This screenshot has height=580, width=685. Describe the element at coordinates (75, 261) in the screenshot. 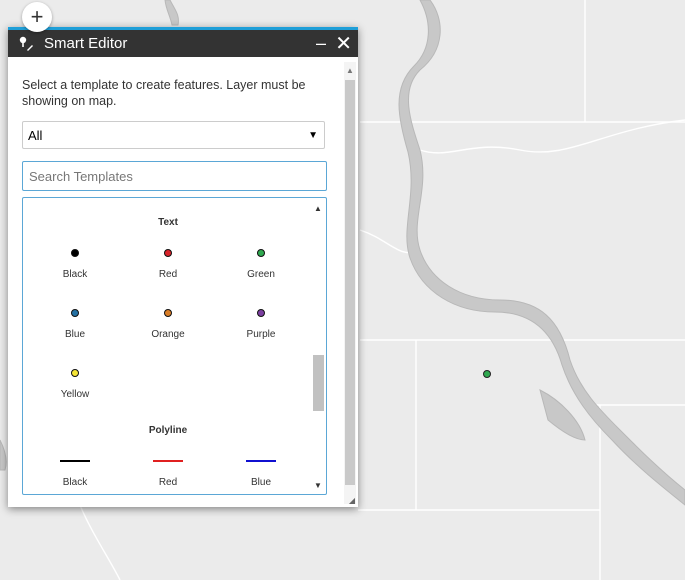

I see `template-text-black: Black` at that location.